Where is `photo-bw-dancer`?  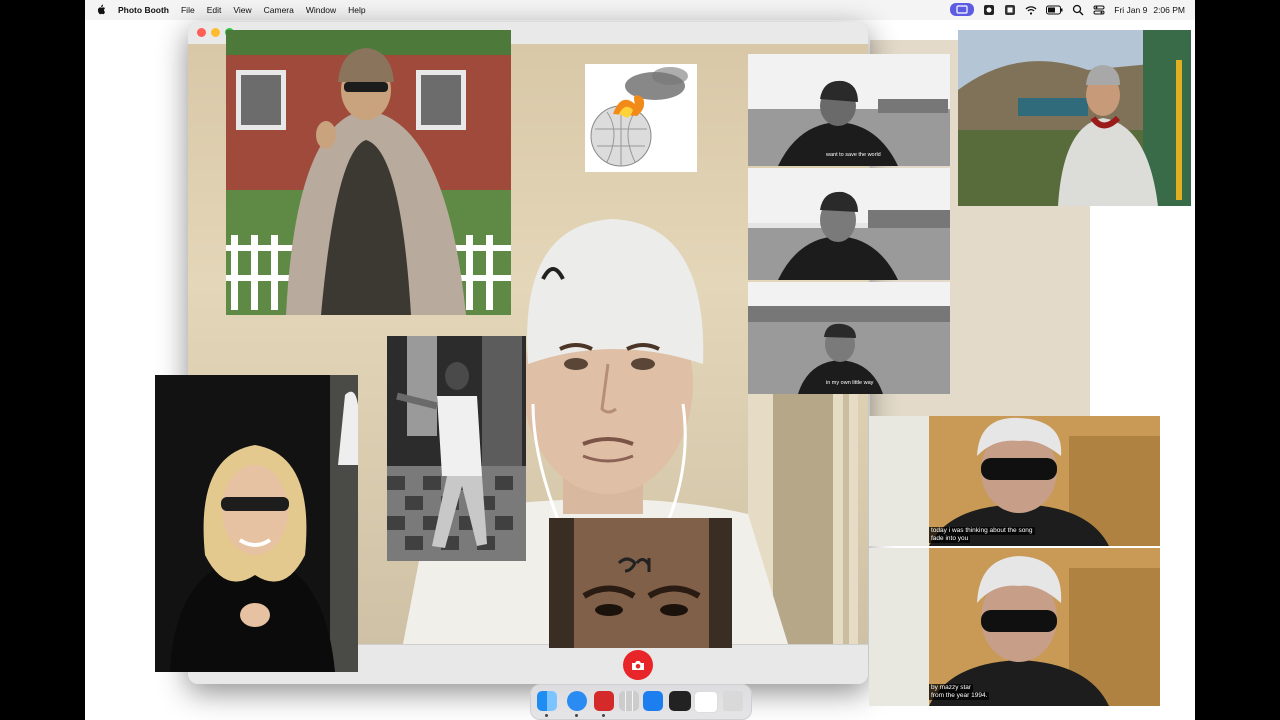 photo-bw-dancer is located at coordinates (456, 448).